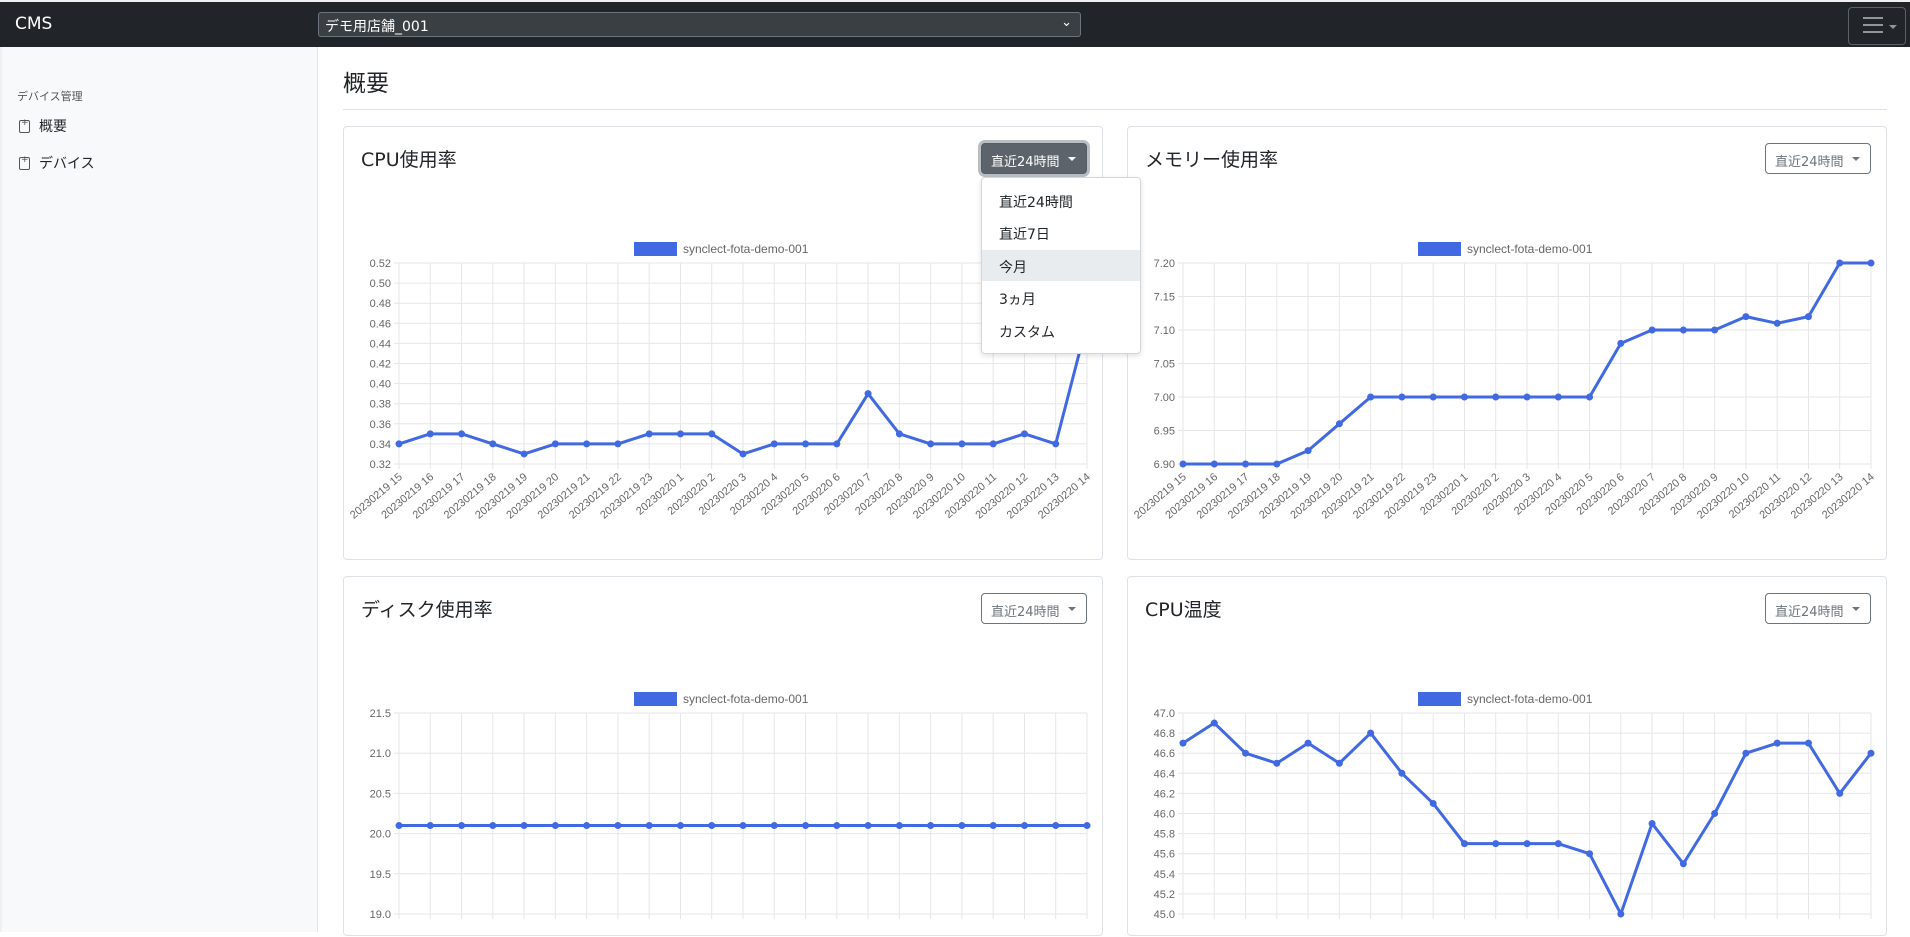 The image size is (1910, 937). Describe the element at coordinates (380, 835) in the screenshot. I see `y-tick-label: 20.0` at that location.